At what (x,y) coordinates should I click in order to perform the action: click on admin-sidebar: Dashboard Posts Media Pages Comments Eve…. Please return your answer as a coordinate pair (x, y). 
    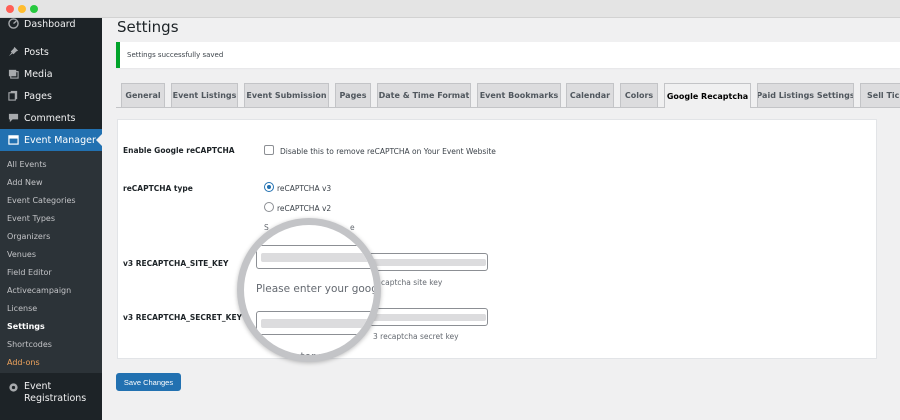
    Looking at the image, I should click on (51, 210).